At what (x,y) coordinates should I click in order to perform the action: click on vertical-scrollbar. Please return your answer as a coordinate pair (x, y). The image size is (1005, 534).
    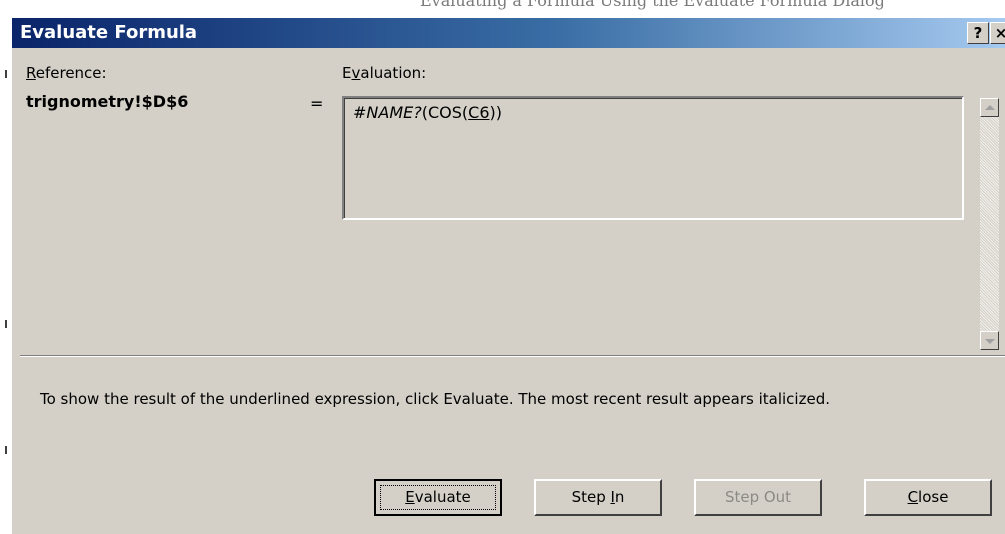
    Looking at the image, I should click on (989, 224).